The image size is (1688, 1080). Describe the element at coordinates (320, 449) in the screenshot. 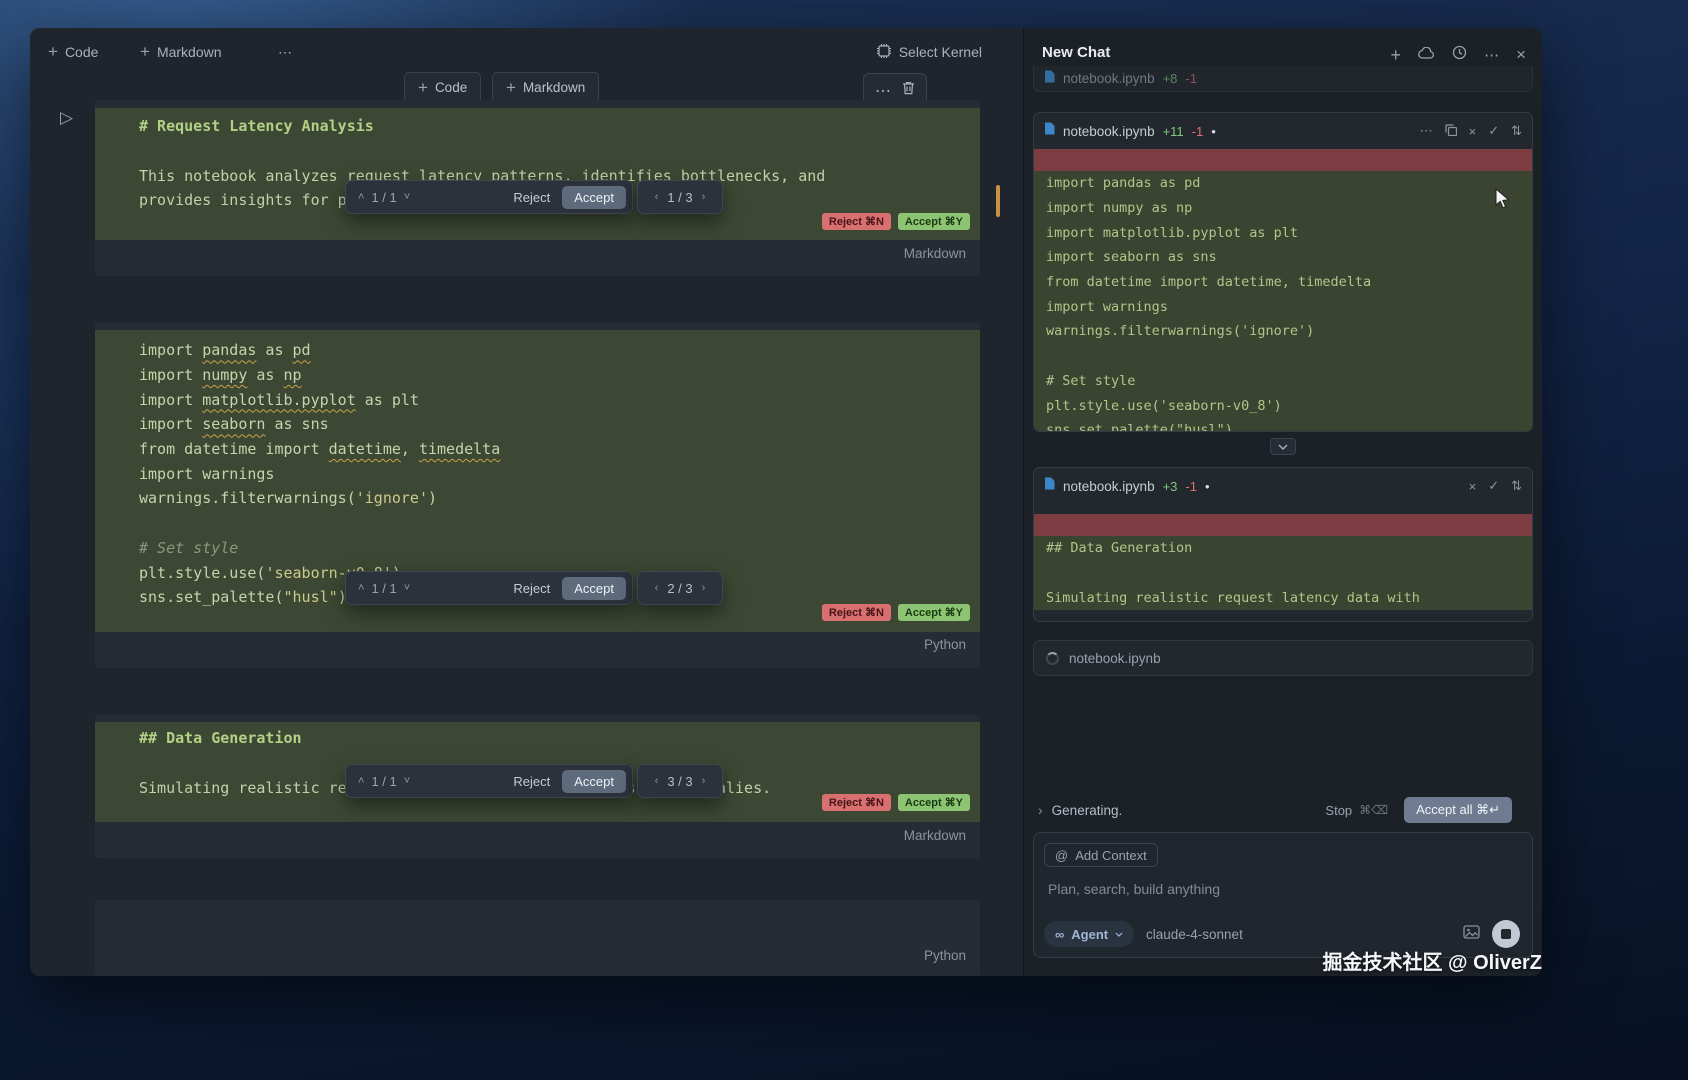

I see `code-line: from datetime import datetime, timedelta` at that location.